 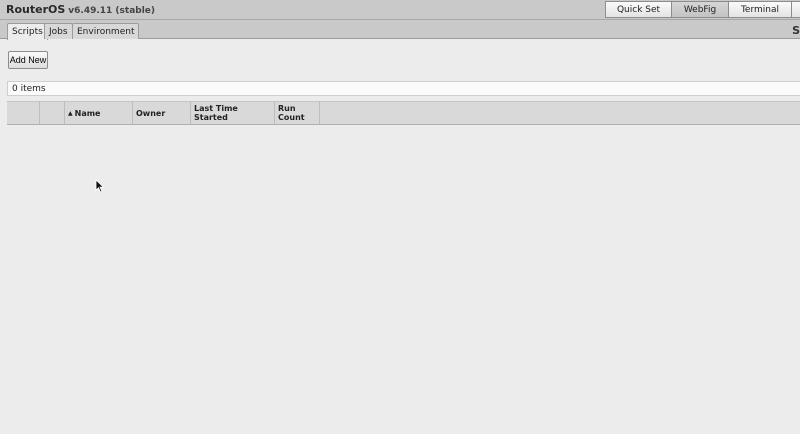 I want to click on mode-buttons: Quick Set WebFig Terminal, so click(x=702, y=9).